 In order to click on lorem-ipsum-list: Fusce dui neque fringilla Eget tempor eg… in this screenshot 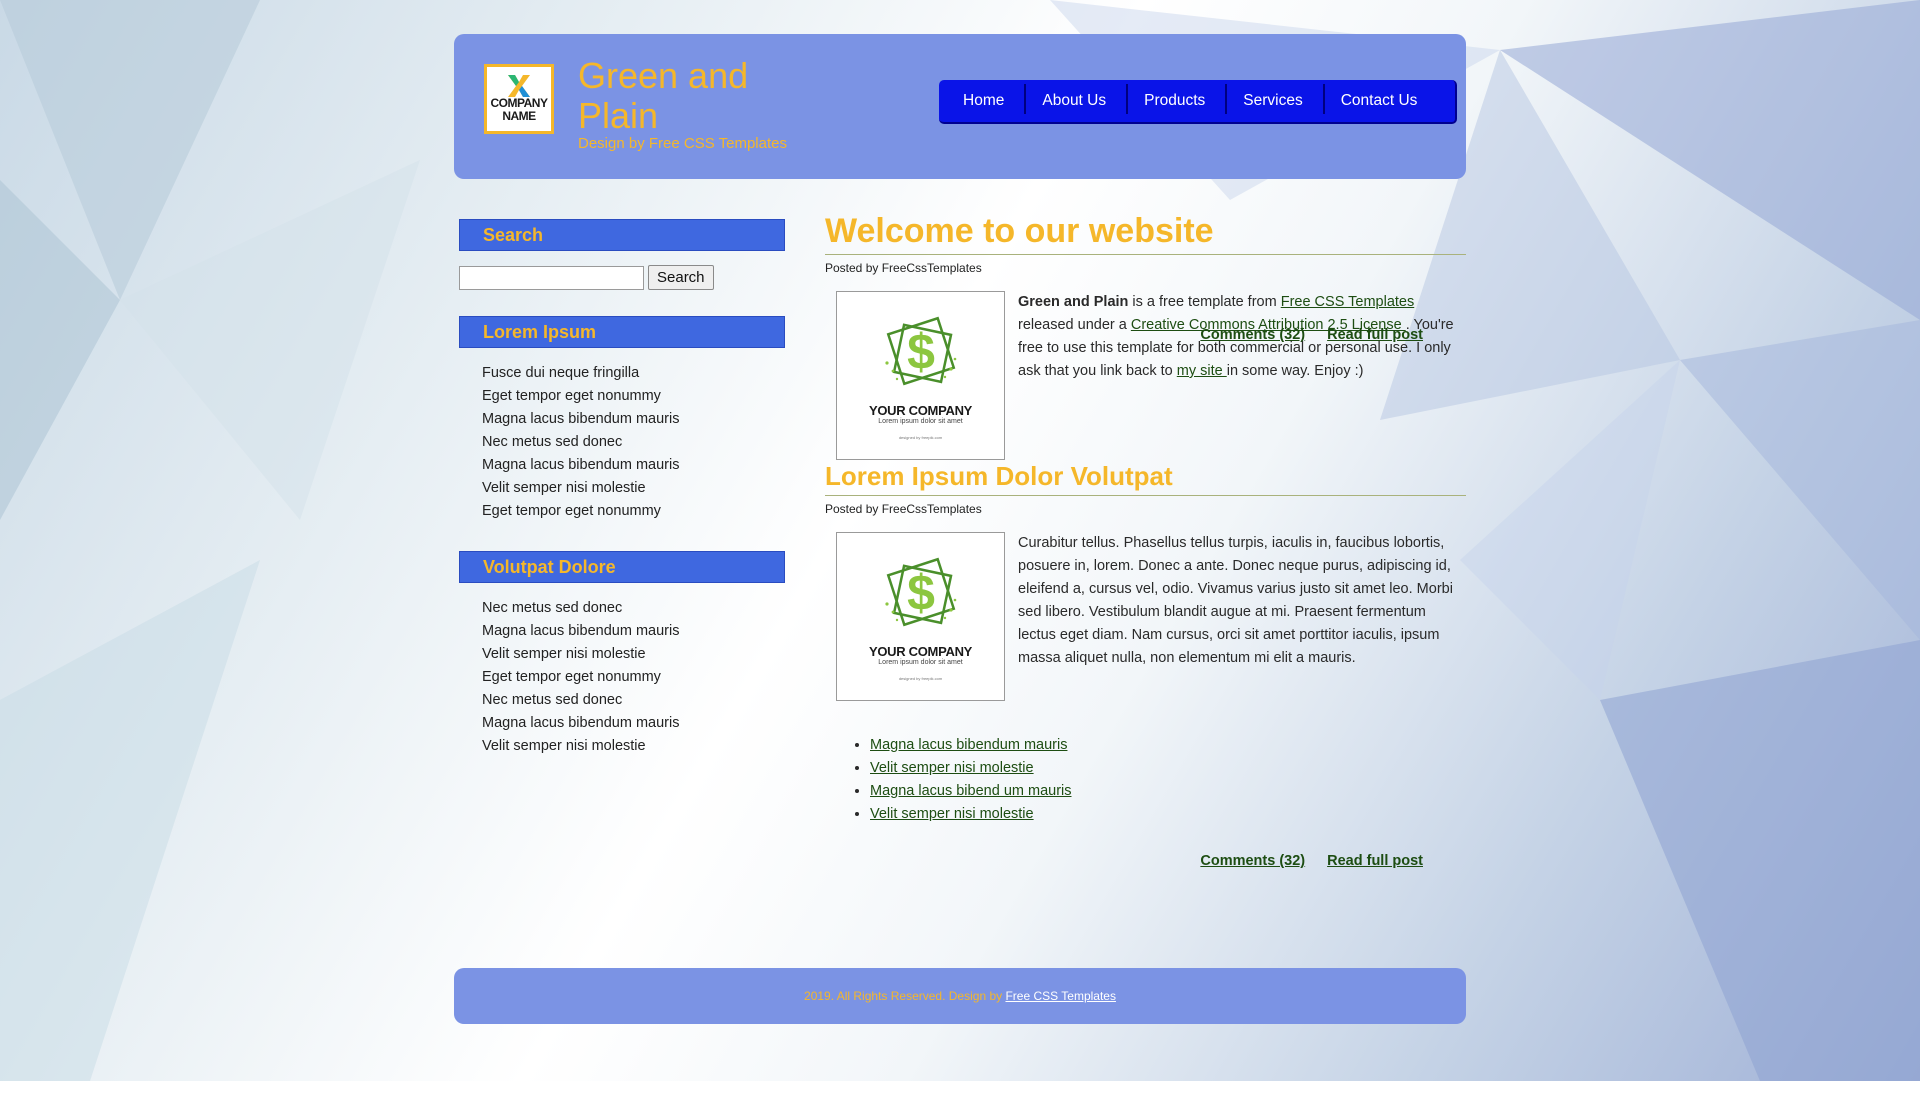, I will do `click(622, 442)`.